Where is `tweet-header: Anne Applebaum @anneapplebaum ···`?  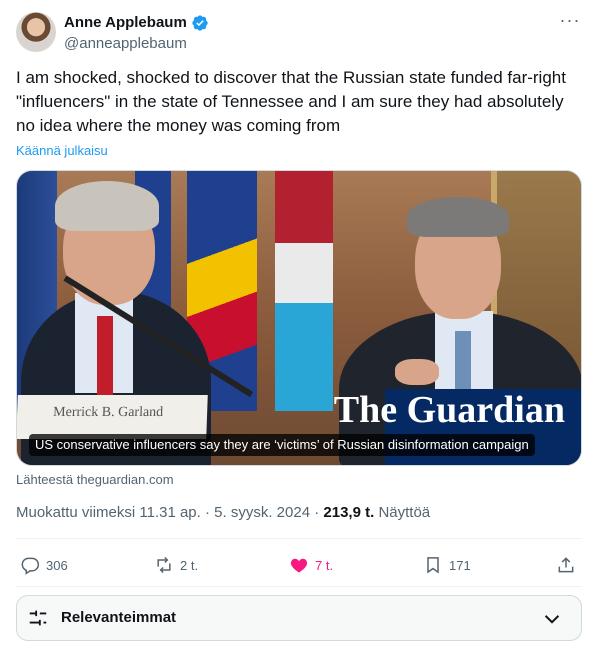 tweet-header: Anne Applebaum @anneapplebaum ··· is located at coordinates (299, 33).